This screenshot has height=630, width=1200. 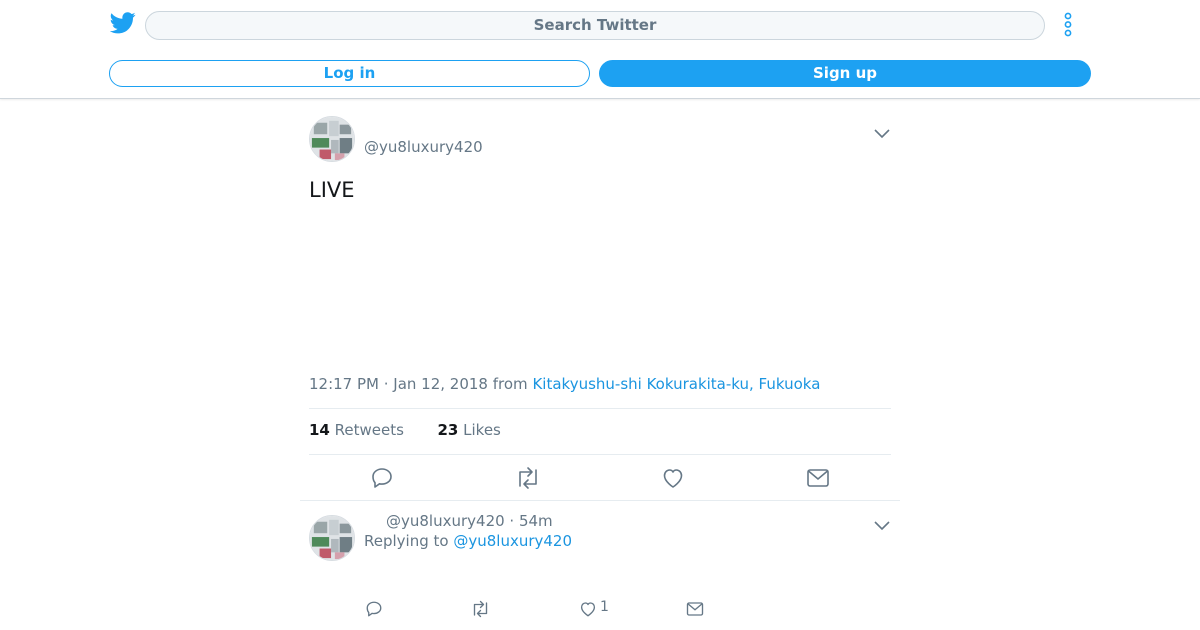 What do you see at coordinates (332, 190) in the screenshot?
I see `tweet-text: LIVE` at bounding box center [332, 190].